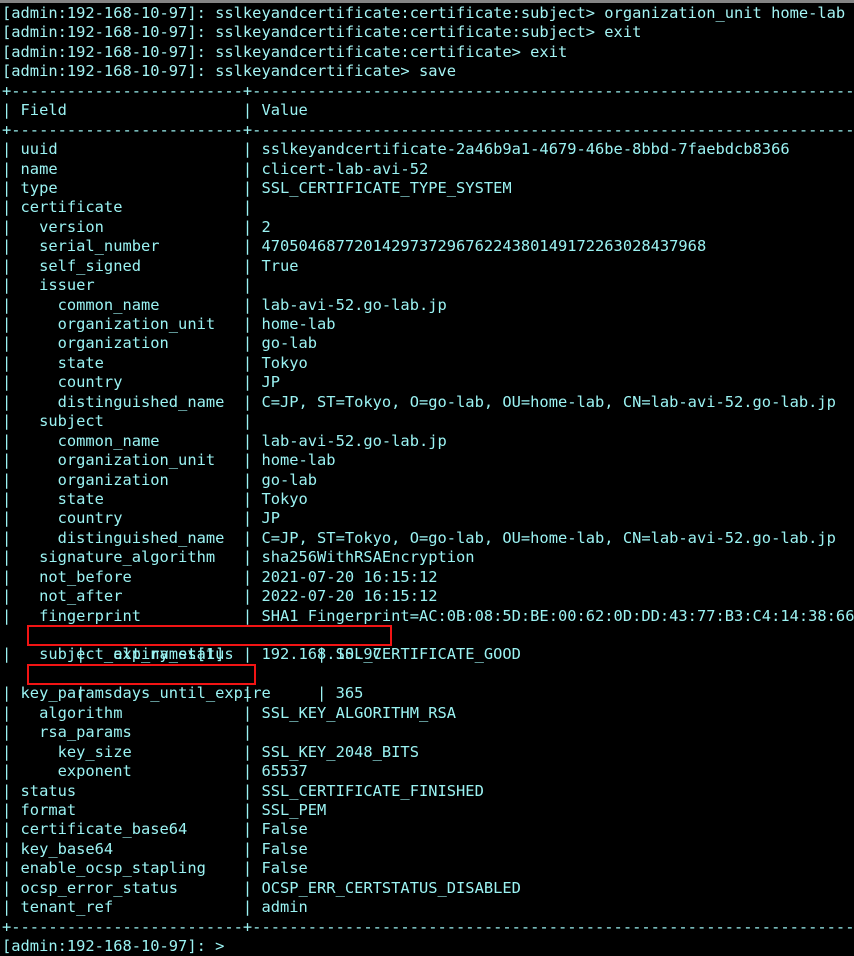  I want to click on table-row: | certificate_base64 | False |, so click(155, 829).